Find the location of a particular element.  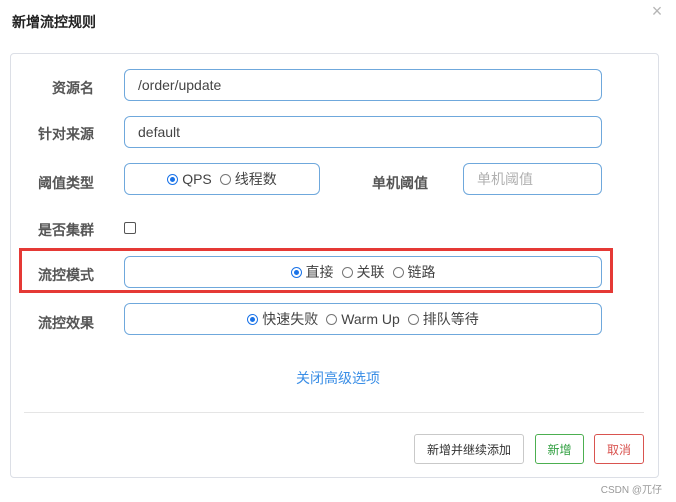

radio-label-thread: 线程数 is located at coordinates (255, 179).